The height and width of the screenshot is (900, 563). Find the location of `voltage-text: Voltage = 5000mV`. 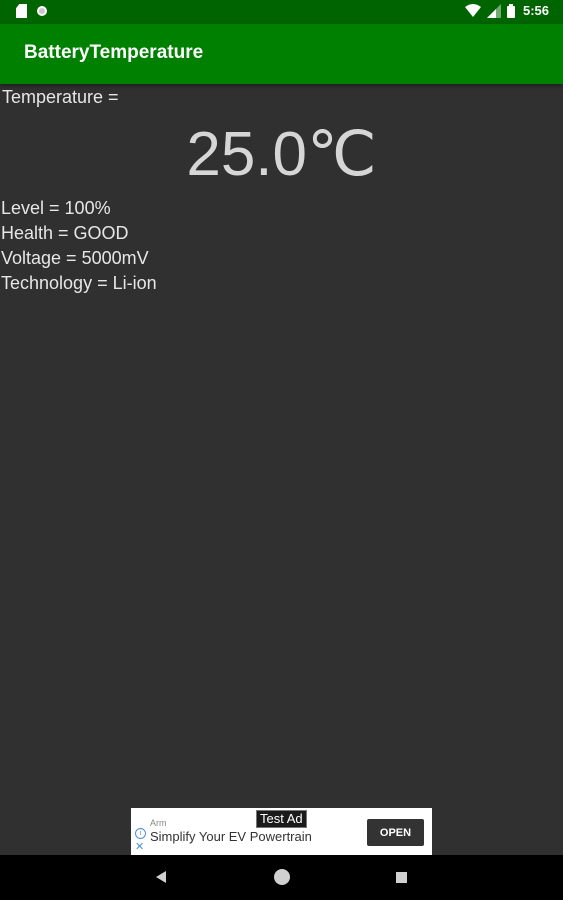

voltage-text: Voltage = 5000mV is located at coordinates (75, 258).